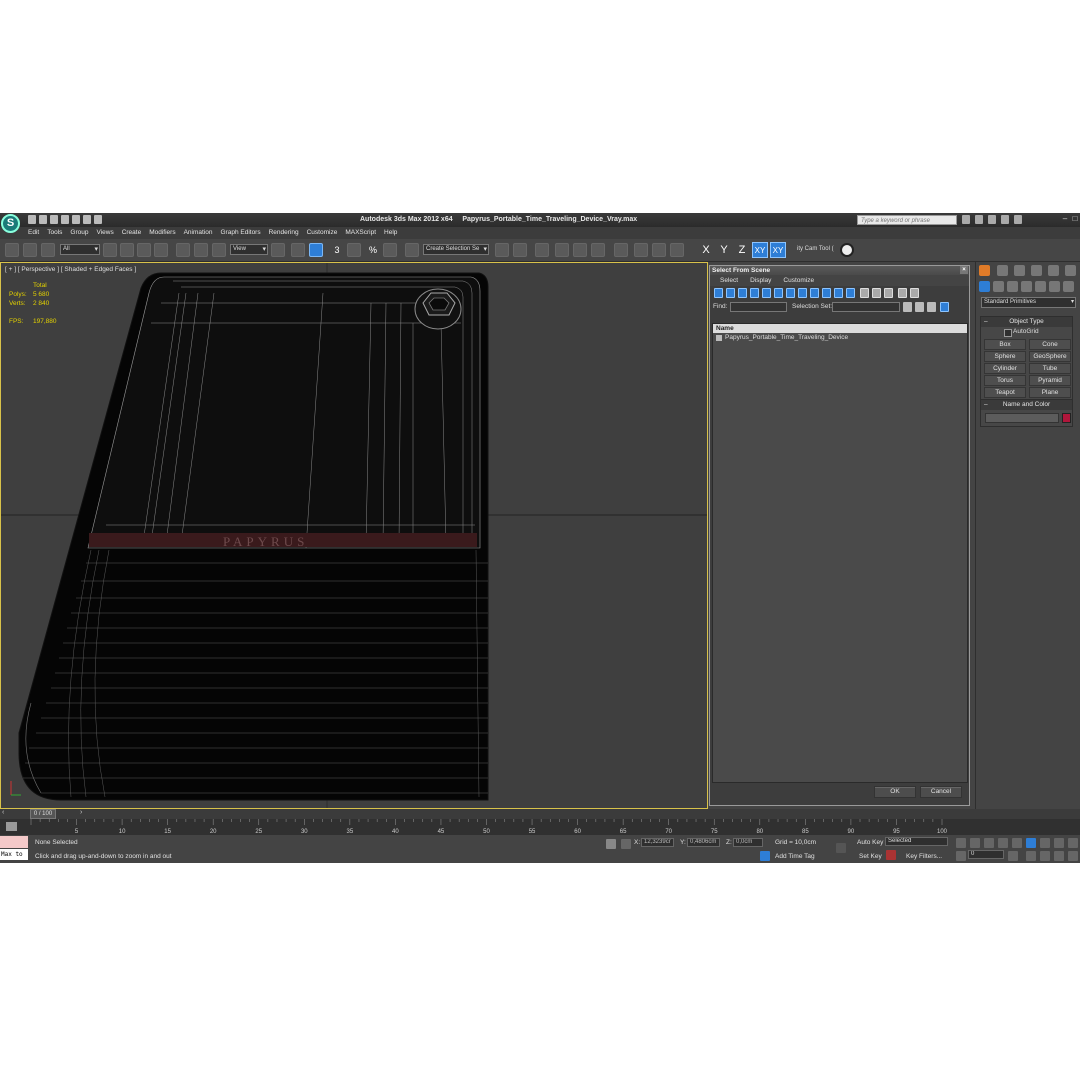 This screenshot has height=1080, width=1080. I want to click on align-icon, so click(520, 250).